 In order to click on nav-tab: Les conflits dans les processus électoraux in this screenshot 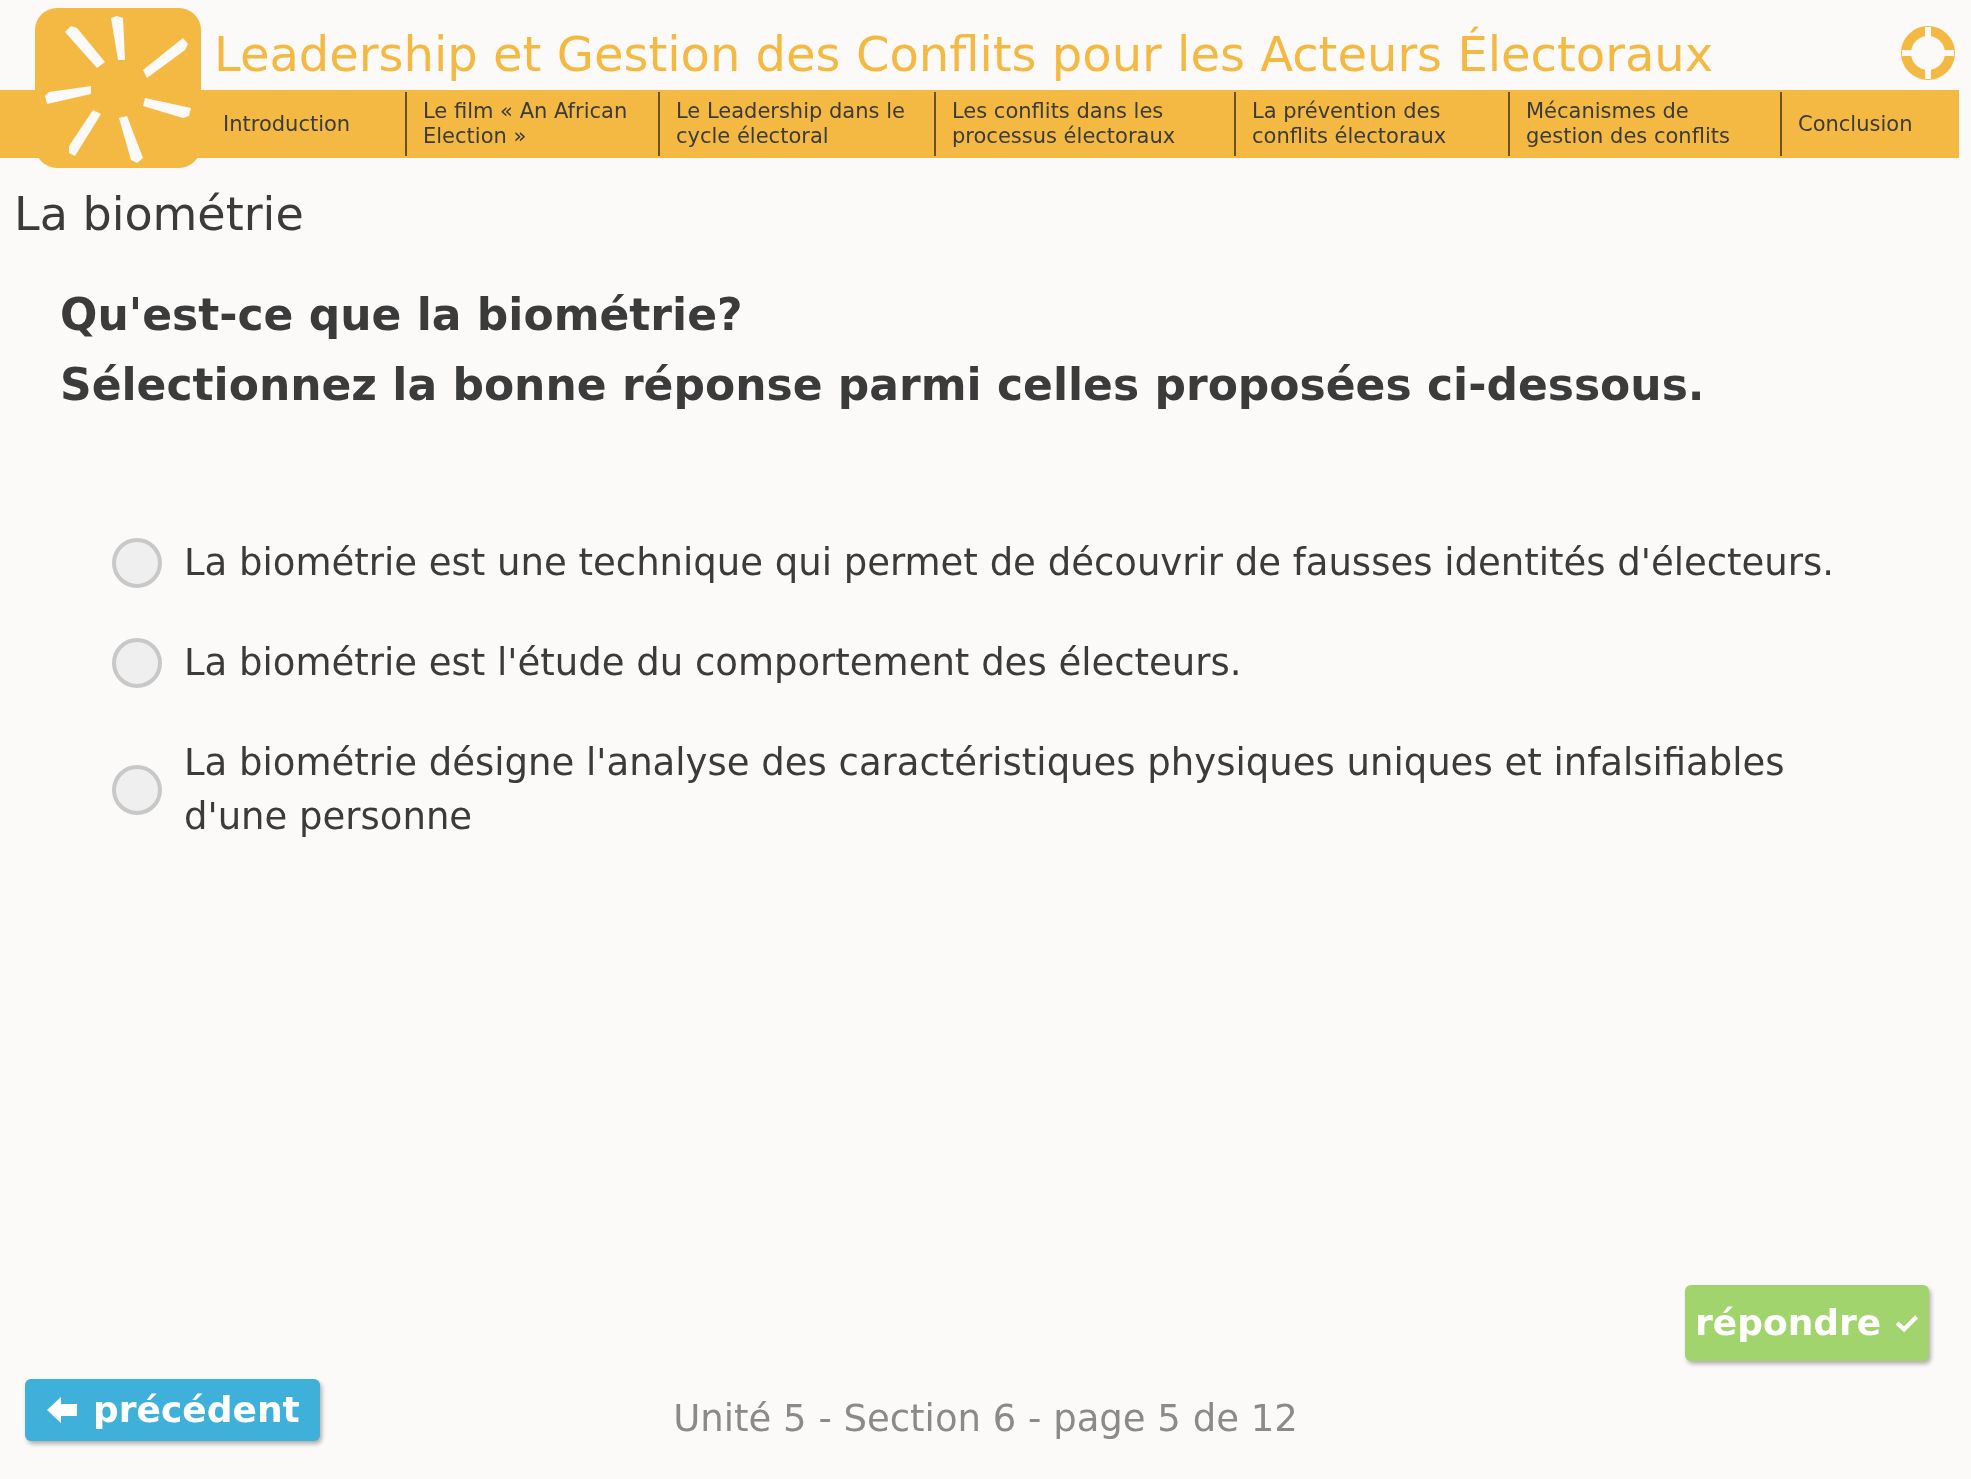, I will do `click(1085, 124)`.